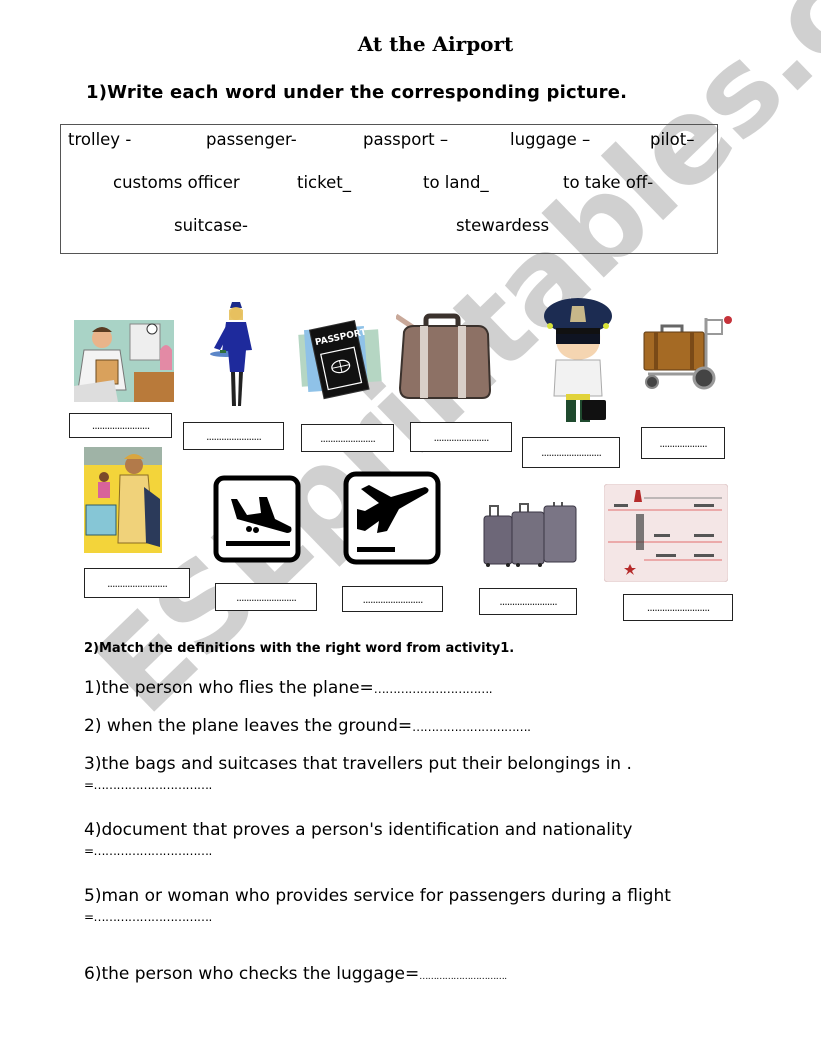 This screenshot has width=821, height=1062. I want to click on definition-text: 1)the person who flies the plane=, so click(229, 688).